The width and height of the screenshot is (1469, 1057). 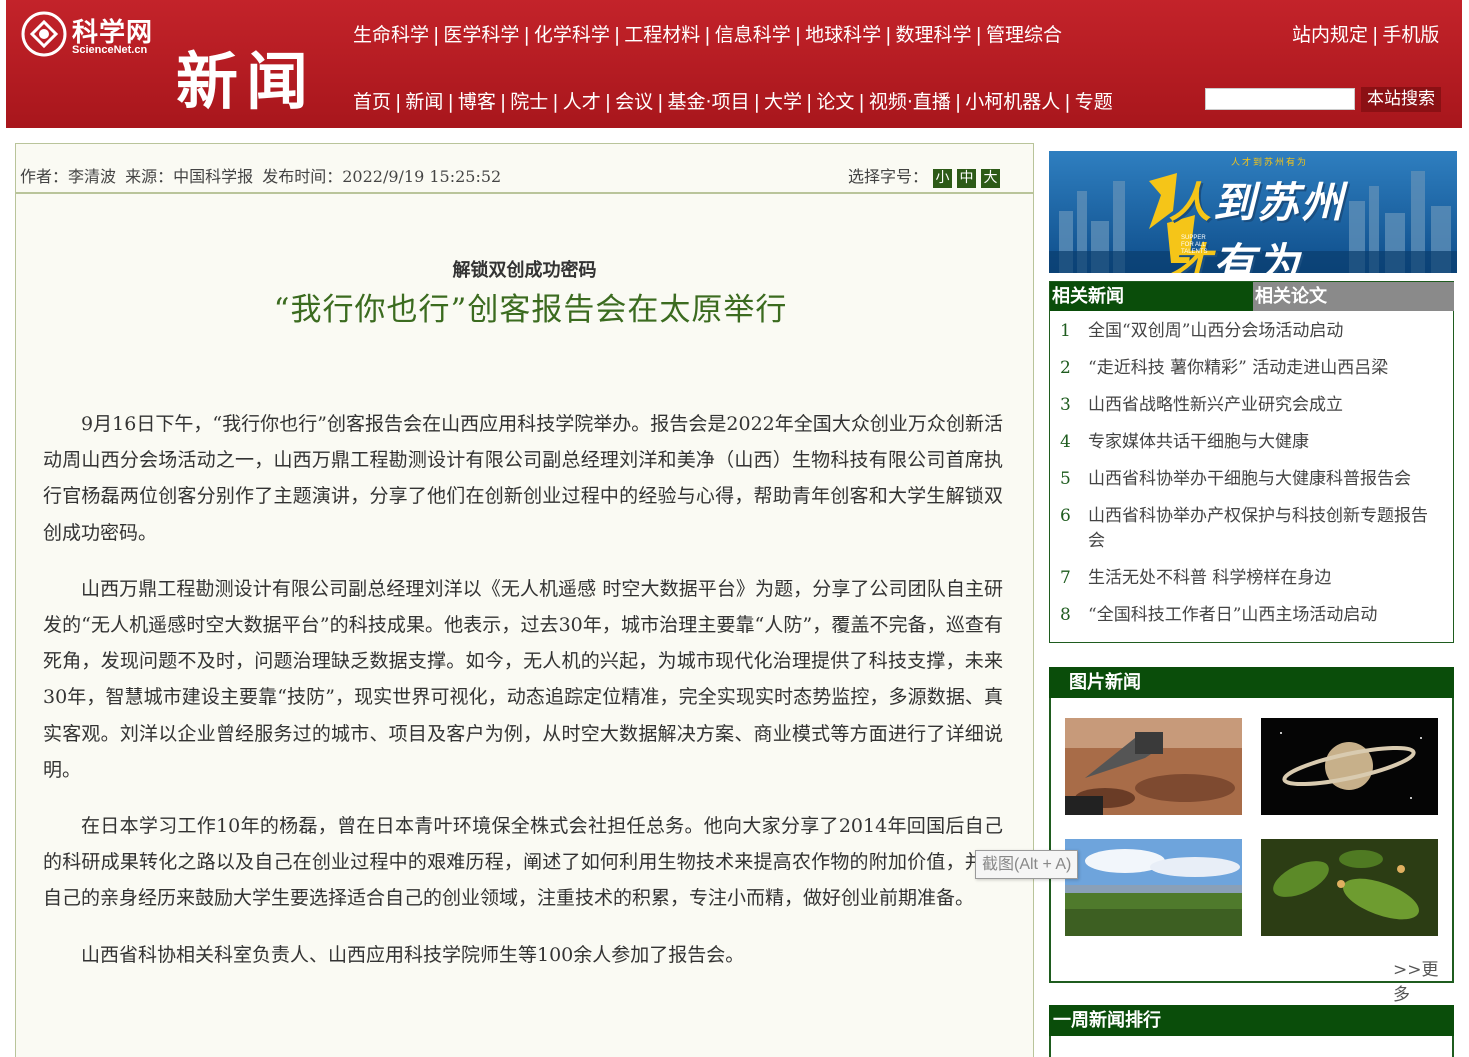 I want to click on article-source: 来源：中国科学报, so click(x=189, y=176).